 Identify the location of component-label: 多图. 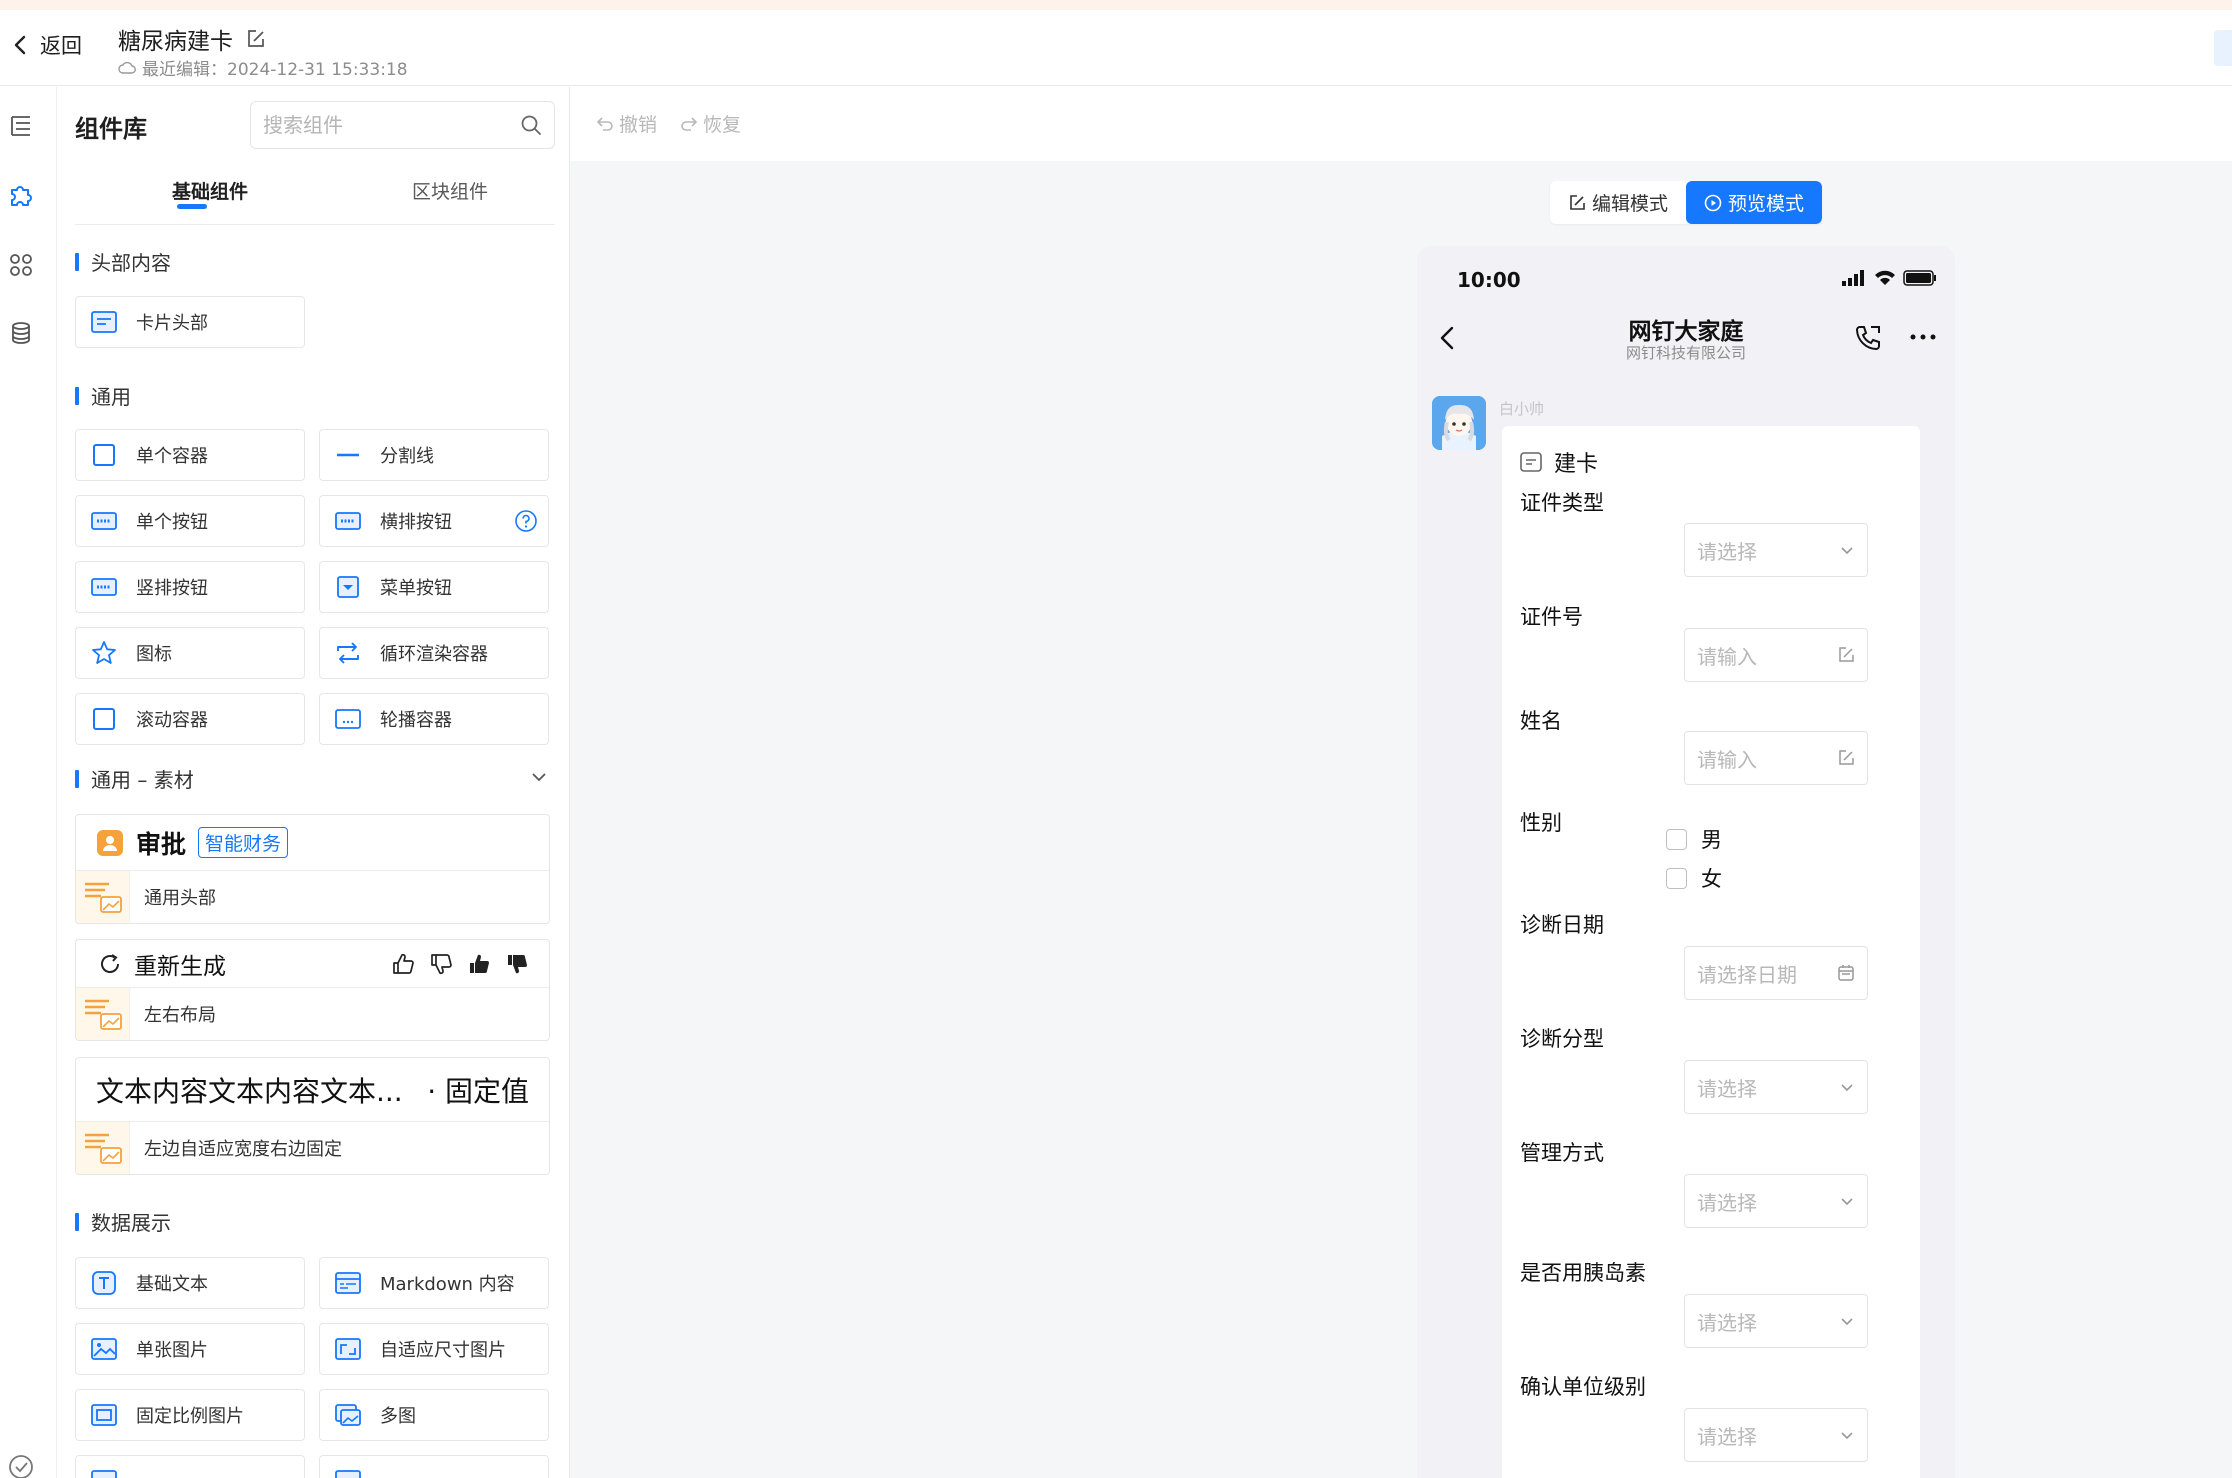
(398, 1416).